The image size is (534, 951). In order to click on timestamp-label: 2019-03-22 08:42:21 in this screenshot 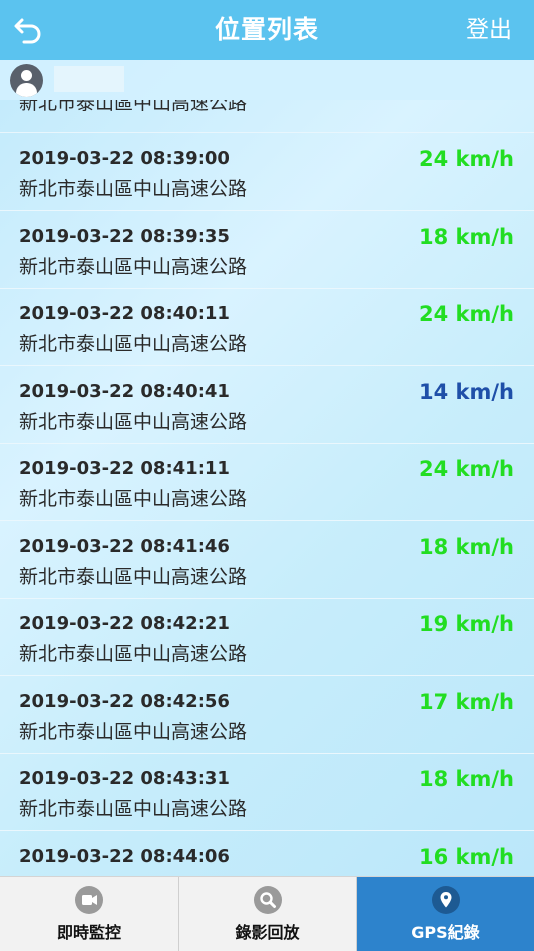, I will do `click(124, 623)`.